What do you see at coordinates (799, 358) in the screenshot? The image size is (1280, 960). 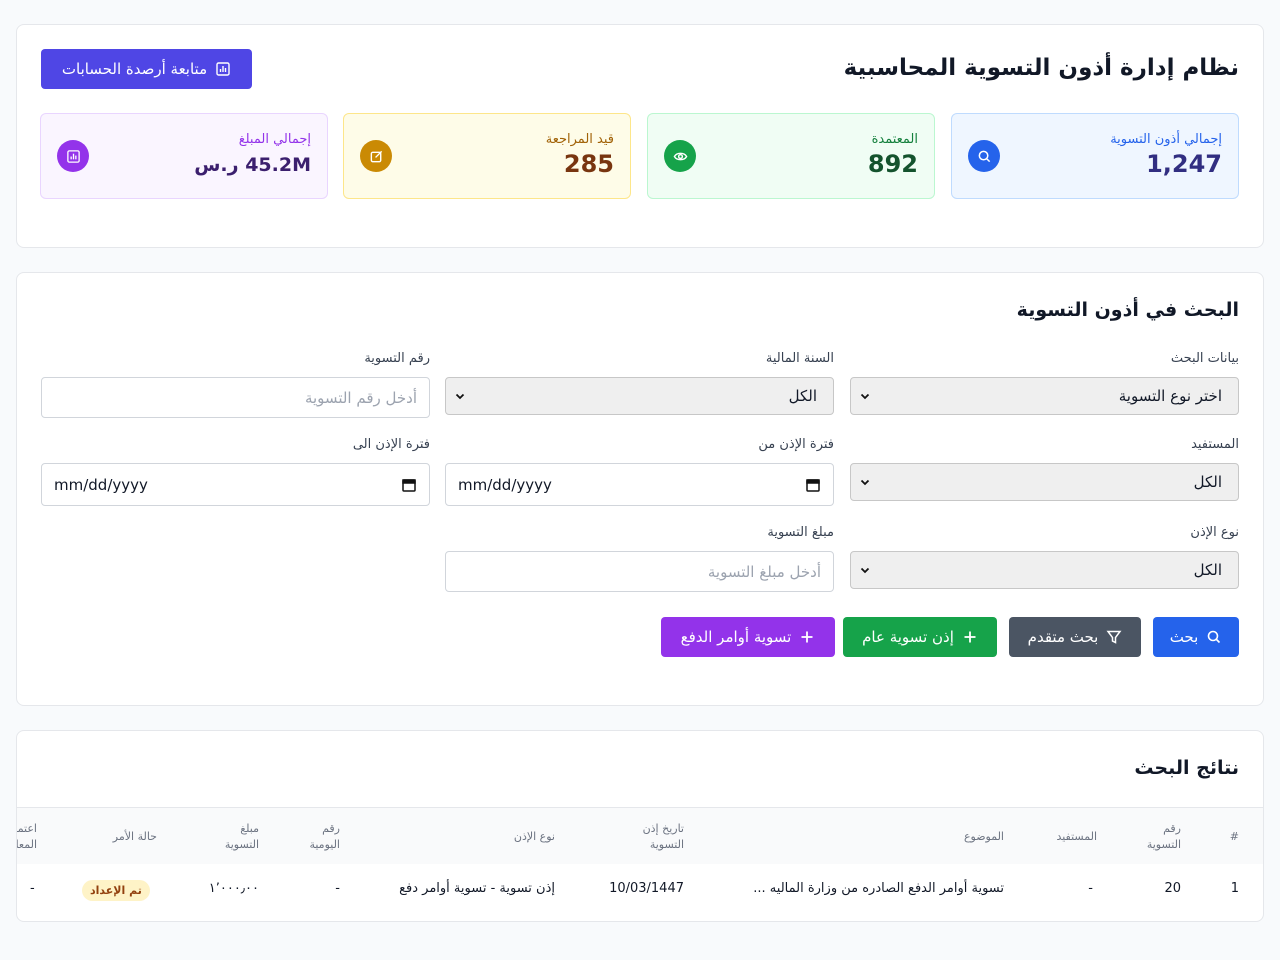 I see `fiscal-year-label: السنة المالية` at bounding box center [799, 358].